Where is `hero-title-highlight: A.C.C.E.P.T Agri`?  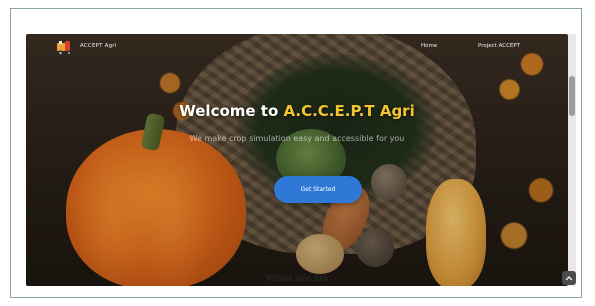
hero-title-highlight: A.C.C.E.P.T Agri is located at coordinates (349, 111).